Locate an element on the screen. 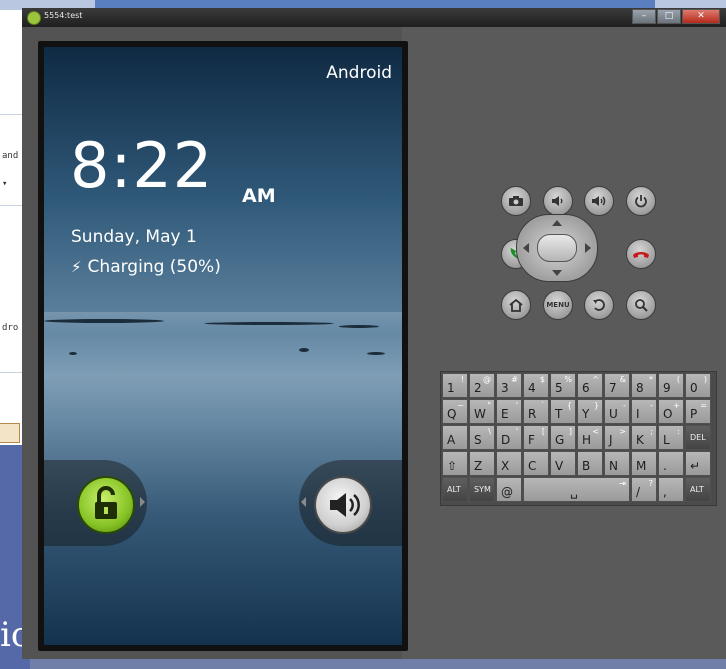 The height and width of the screenshot is (669, 726). key-0: 0) is located at coordinates (698, 385).